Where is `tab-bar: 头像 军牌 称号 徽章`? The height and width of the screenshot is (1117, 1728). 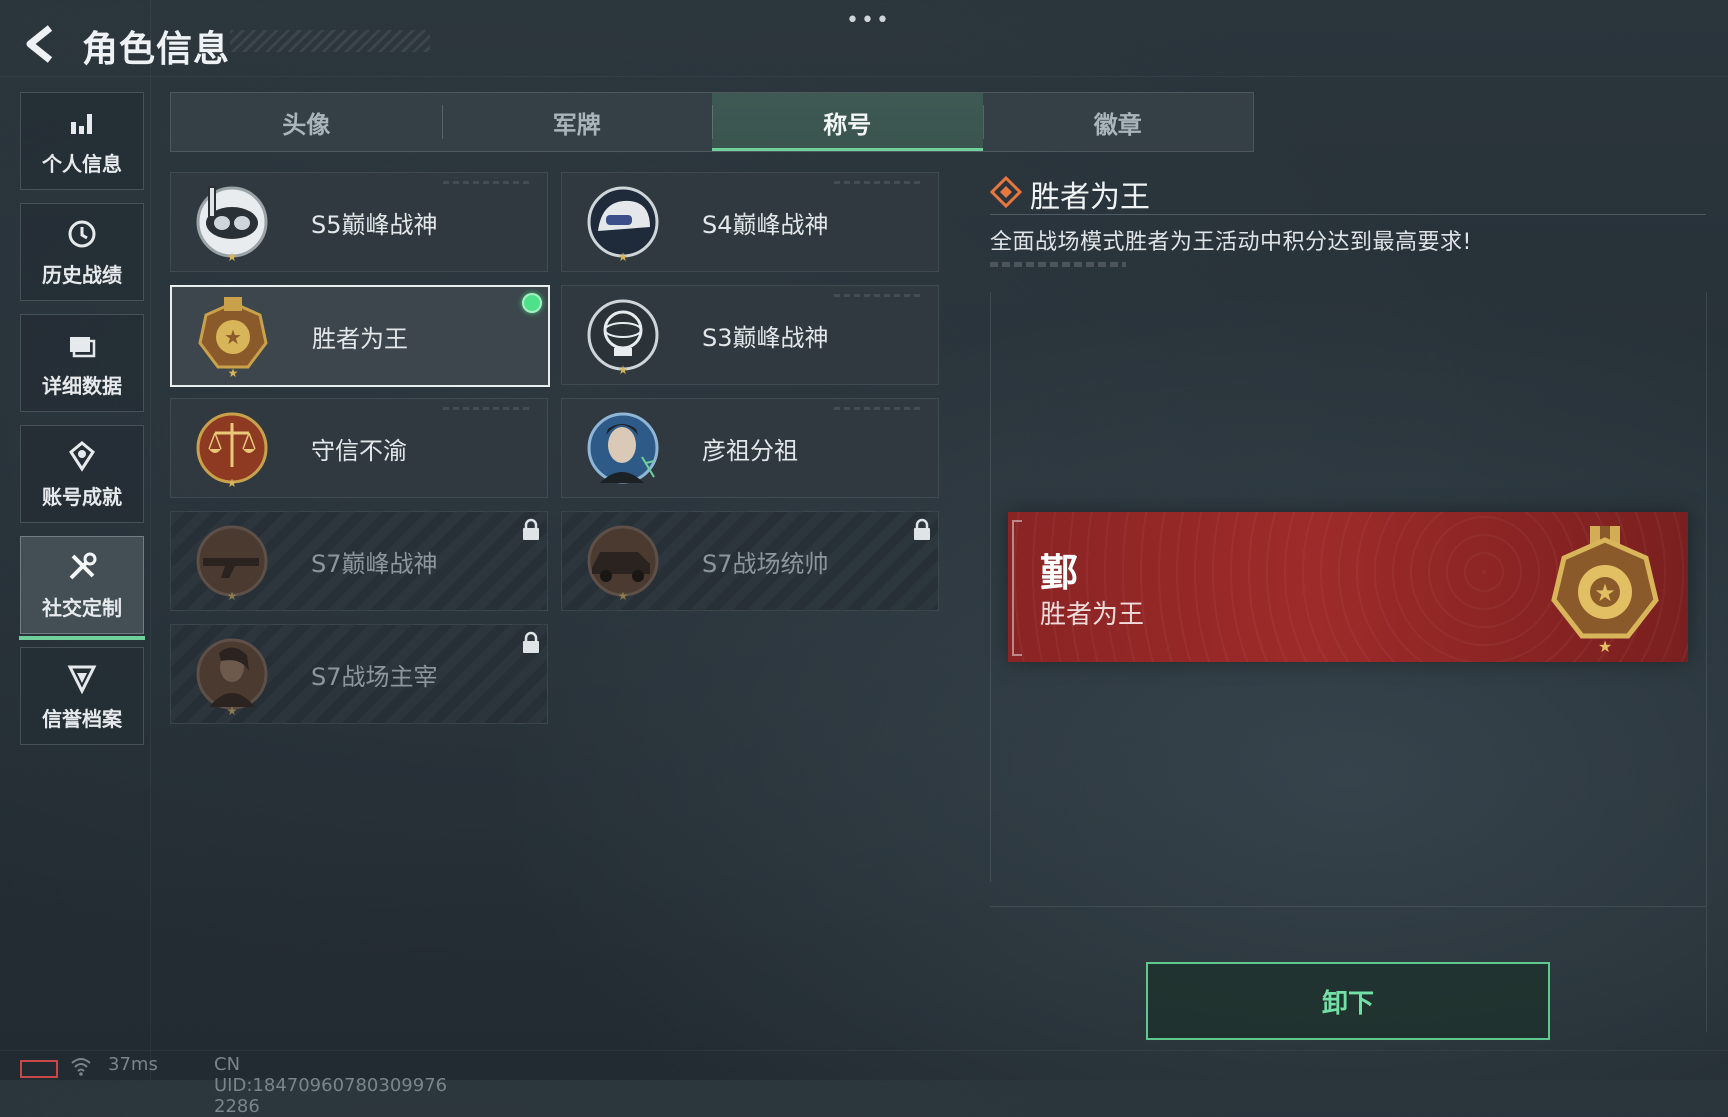 tab-bar: 头像 军牌 称号 徽章 is located at coordinates (712, 122).